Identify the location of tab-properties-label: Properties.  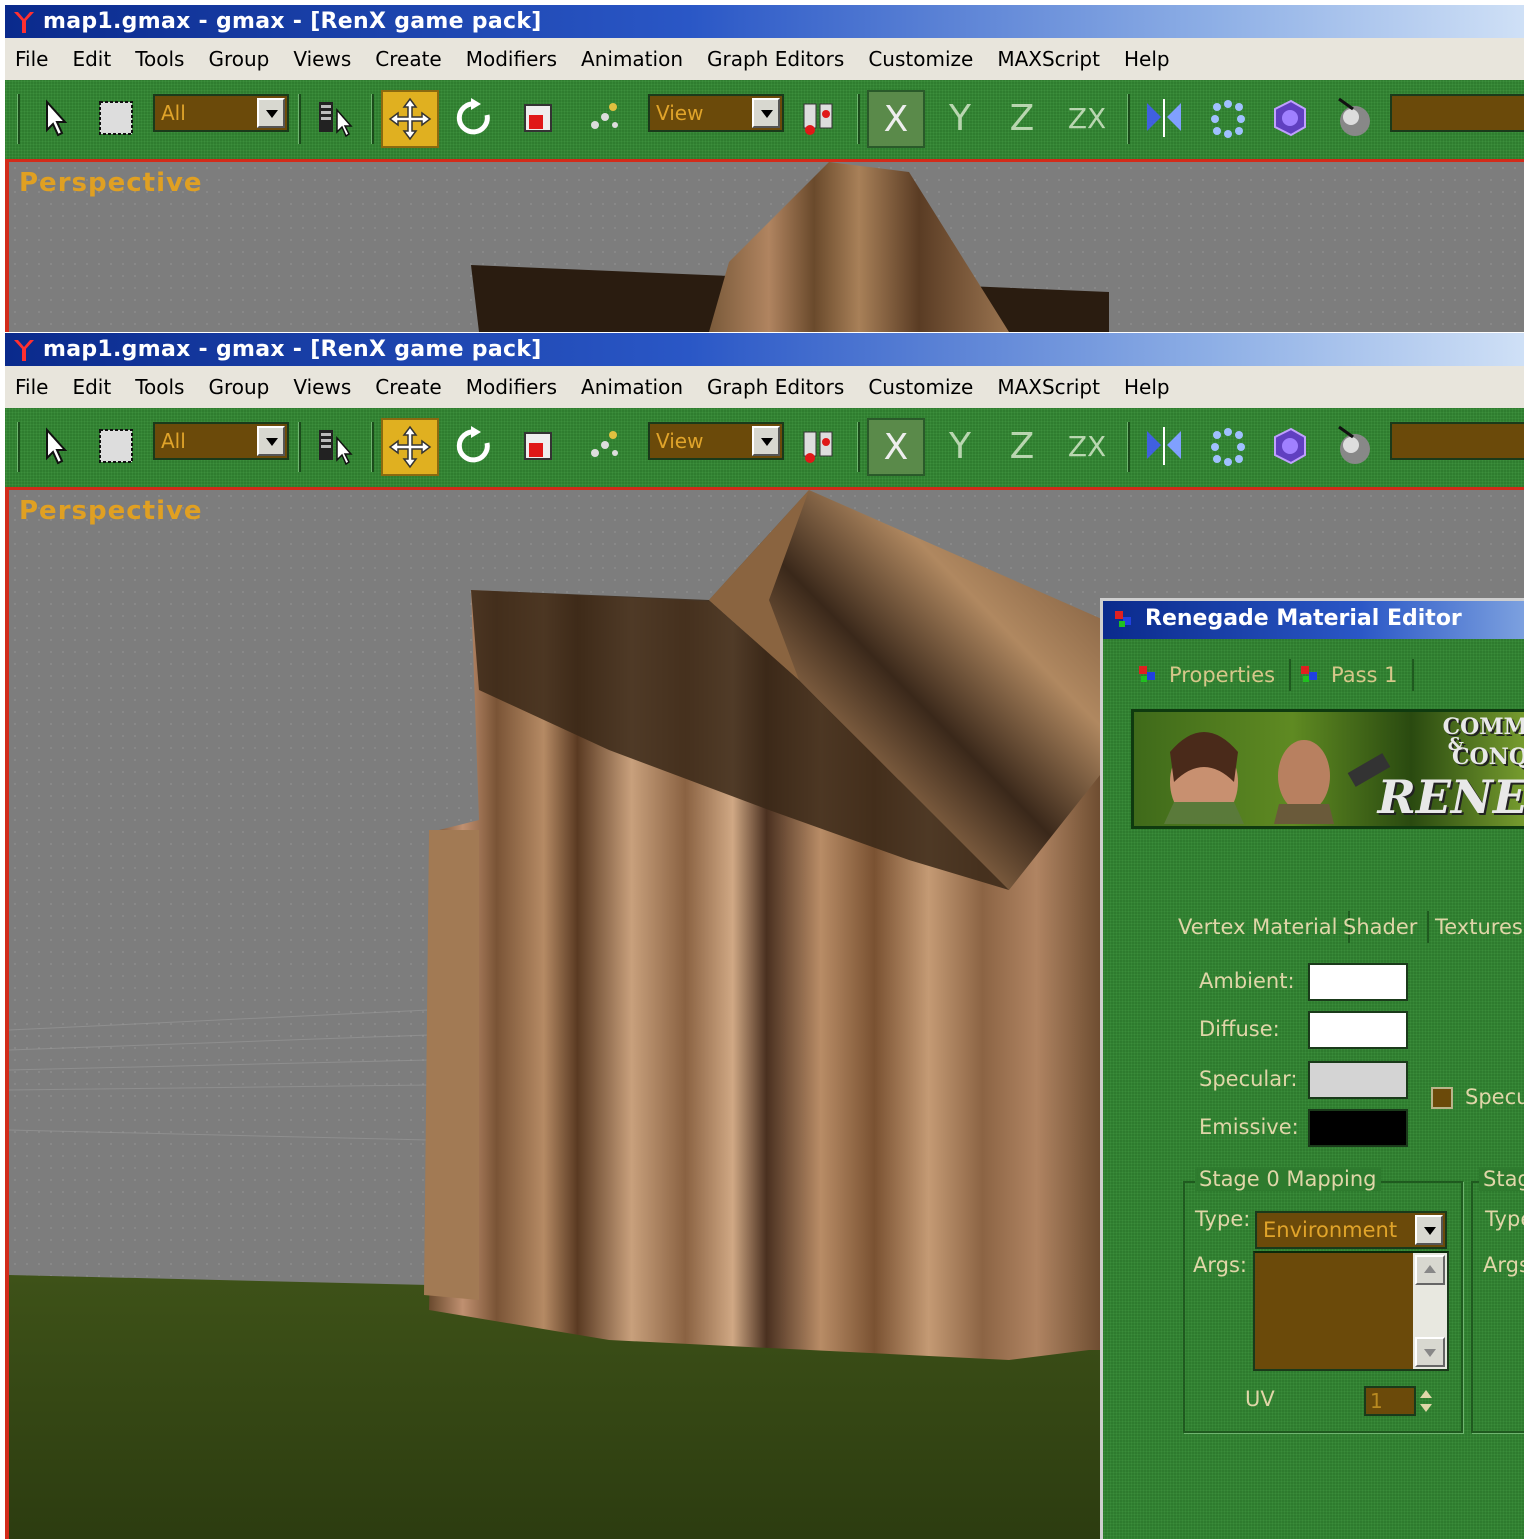
(1222, 675).